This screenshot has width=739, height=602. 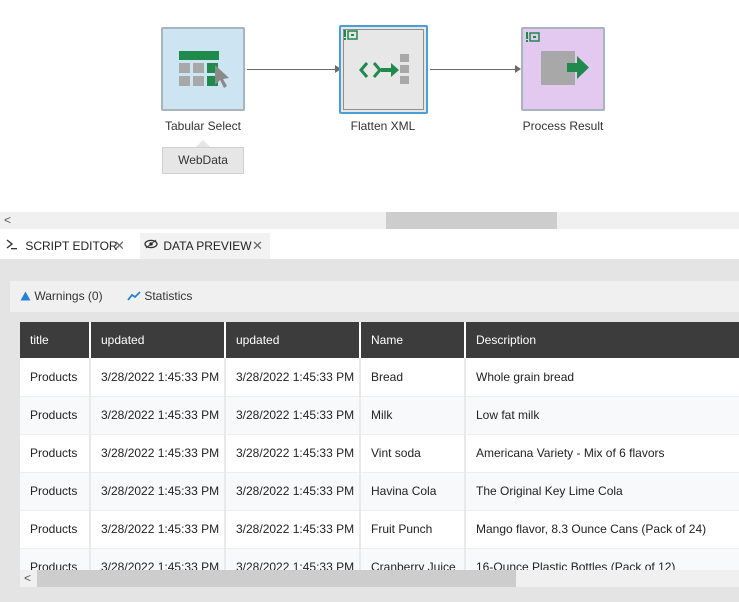 What do you see at coordinates (152, 246) in the screenshot?
I see `eye-icon` at bounding box center [152, 246].